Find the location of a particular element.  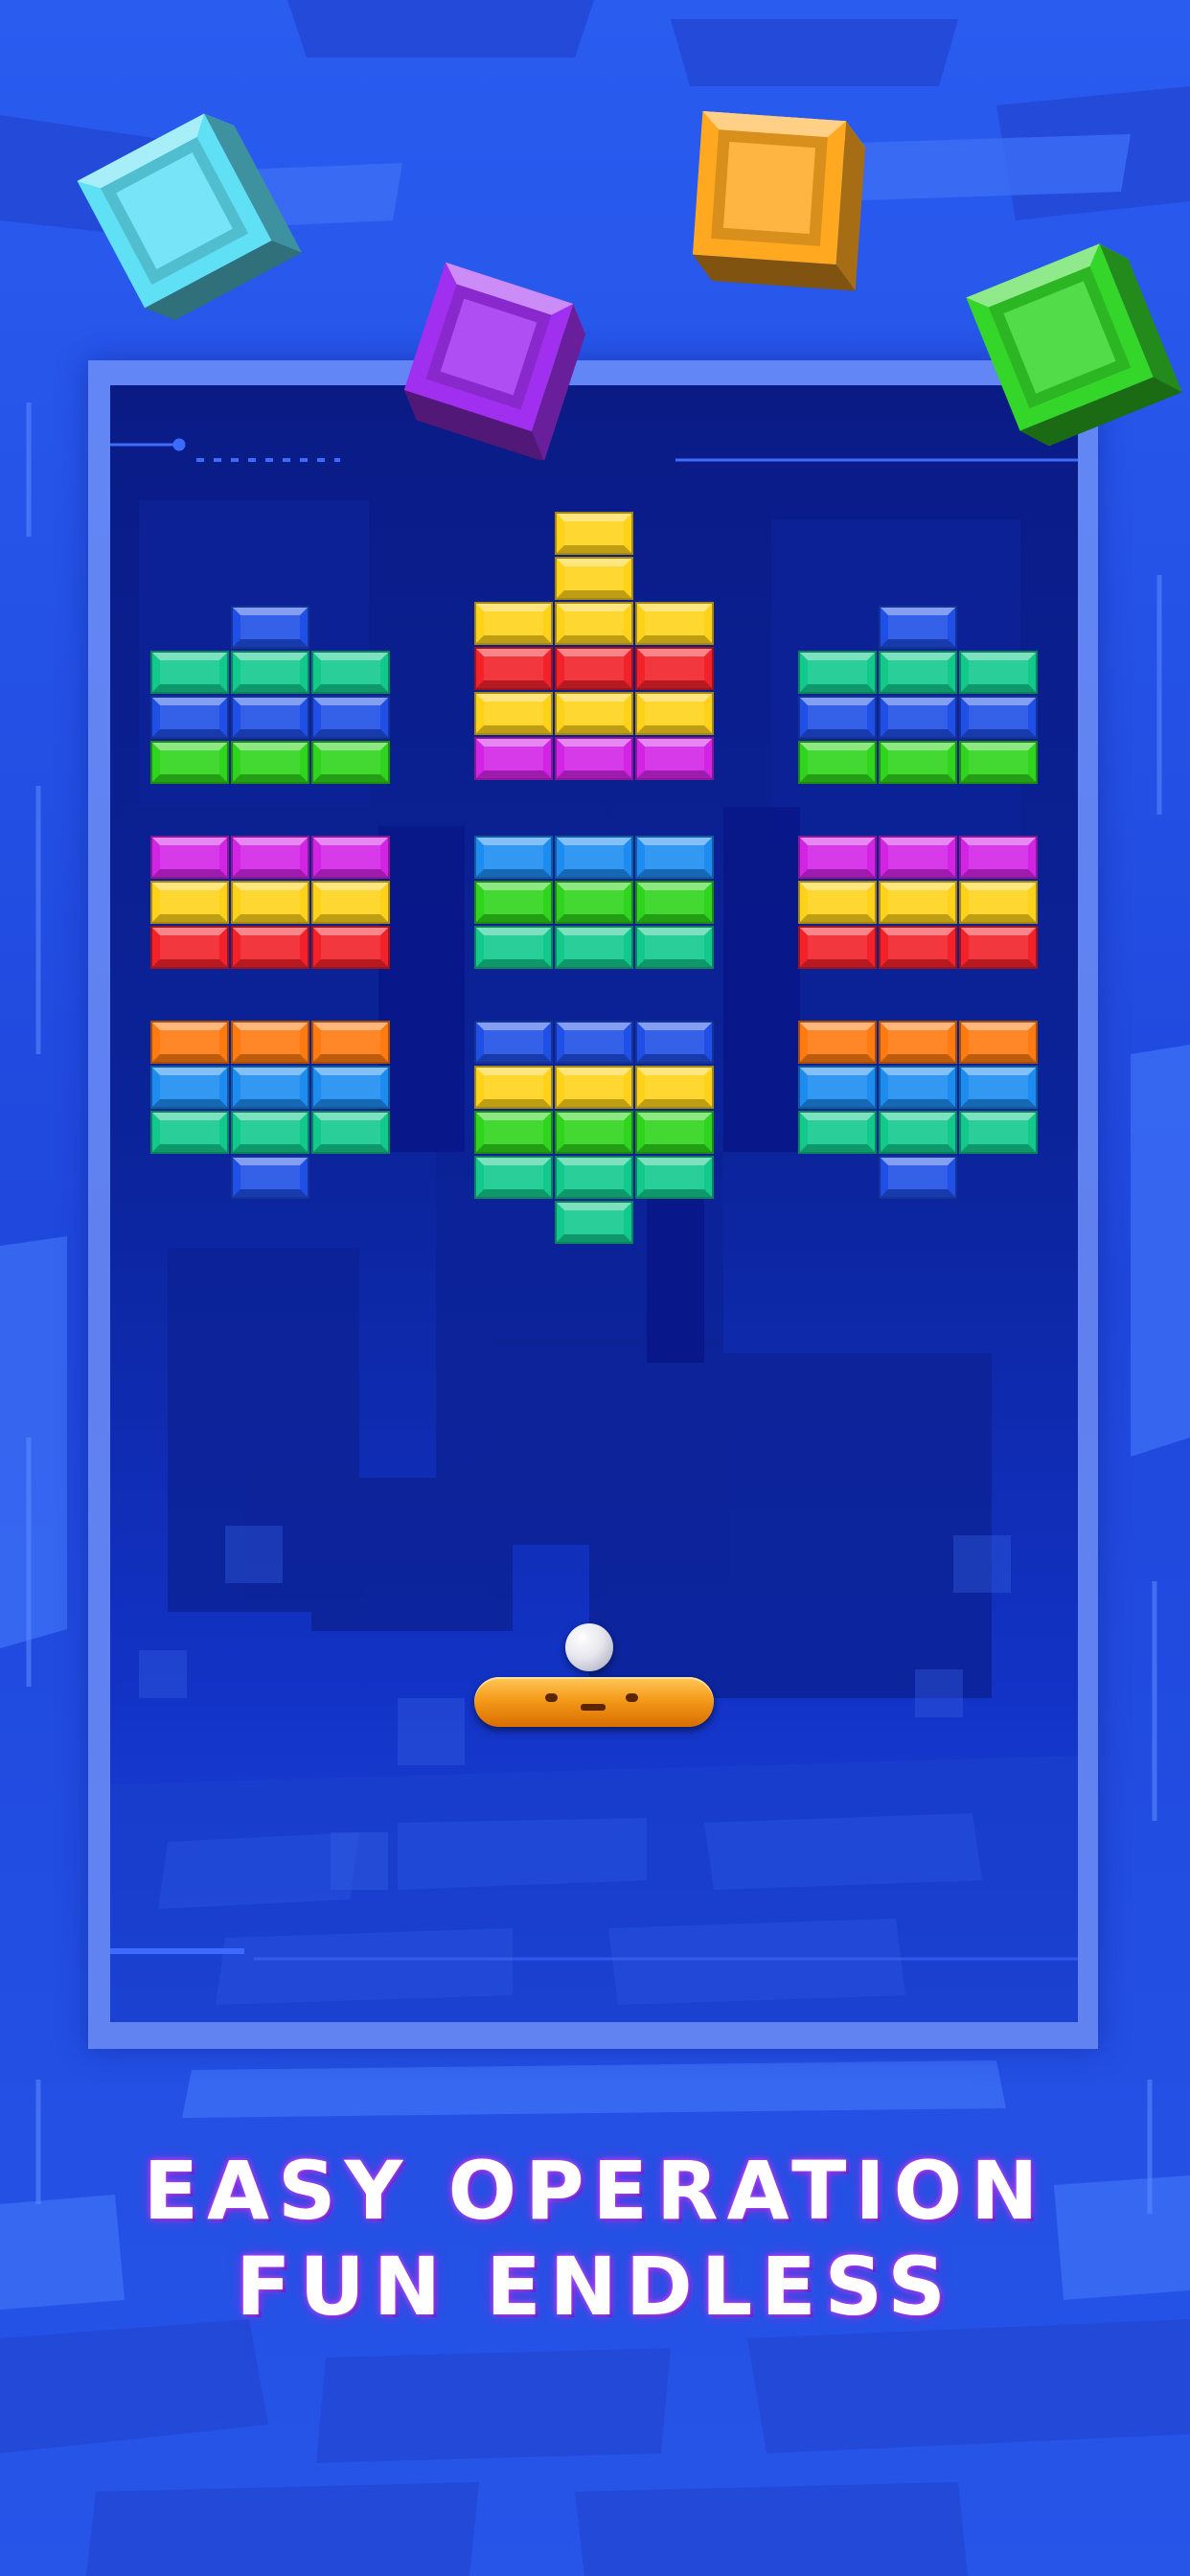

formation-bottom-center is located at coordinates (594, 1132).